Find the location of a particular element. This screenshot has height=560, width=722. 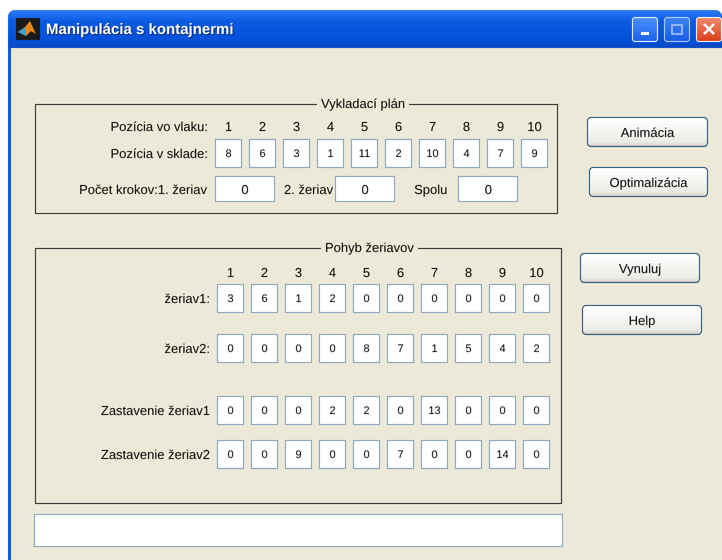

row-label: Pozícia vo vlaku: is located at coordinates (159, 126).